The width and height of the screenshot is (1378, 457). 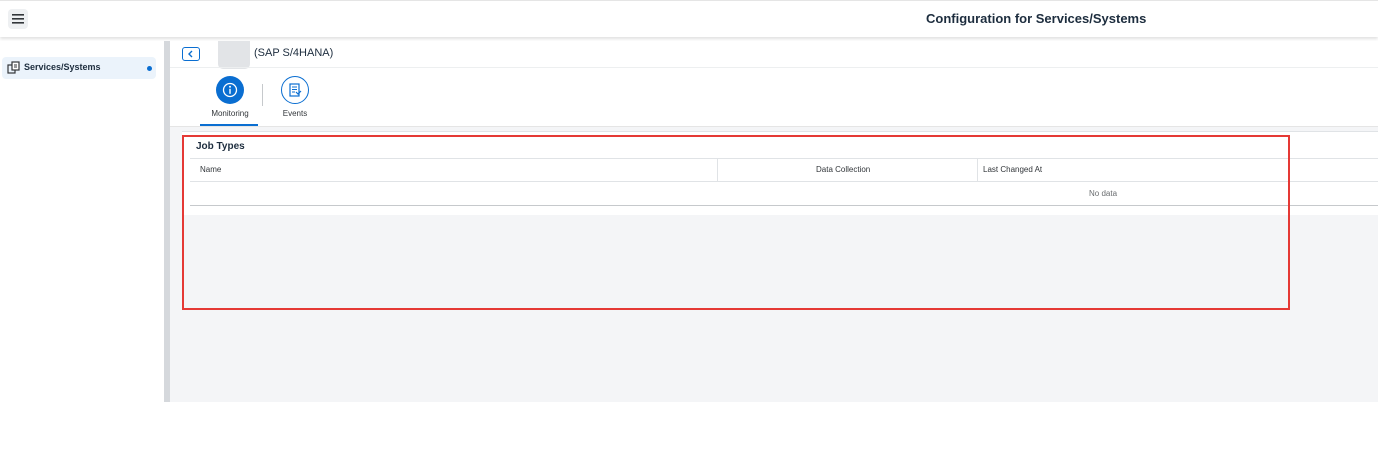 What do you see at coordinates (689, 18) in the screenshot?
I see `shell-bar: Configuration for Services/Systems` at bounding box center [689, 18].